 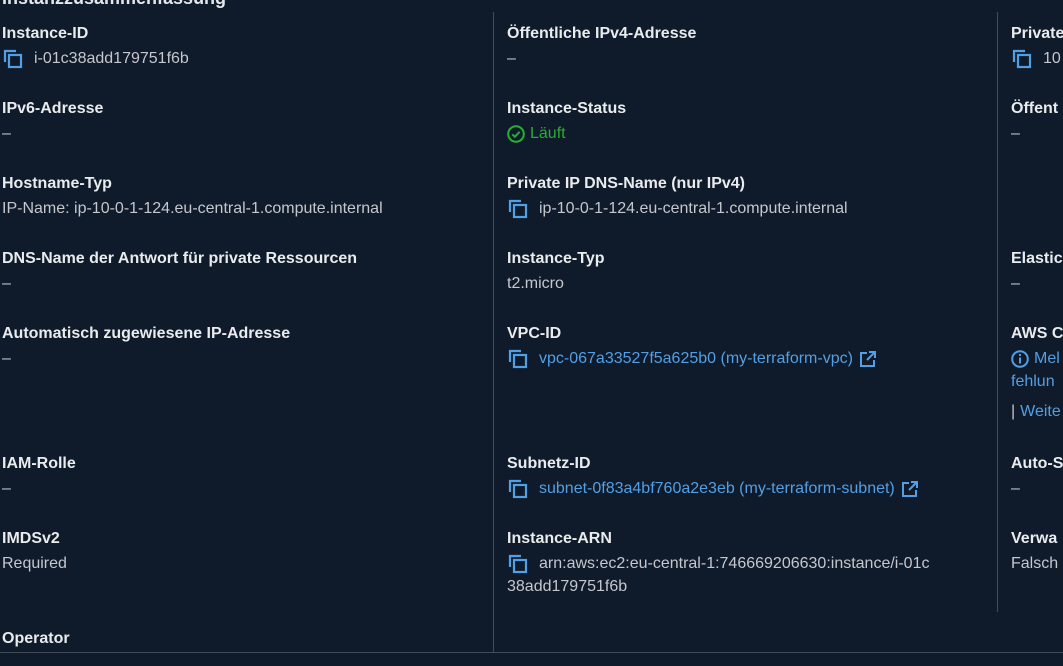 What do you see at coordinates (53, 108) in the screenshot?
I see `field-label: IPv6-Adresse` at bounding box center [53, 108].